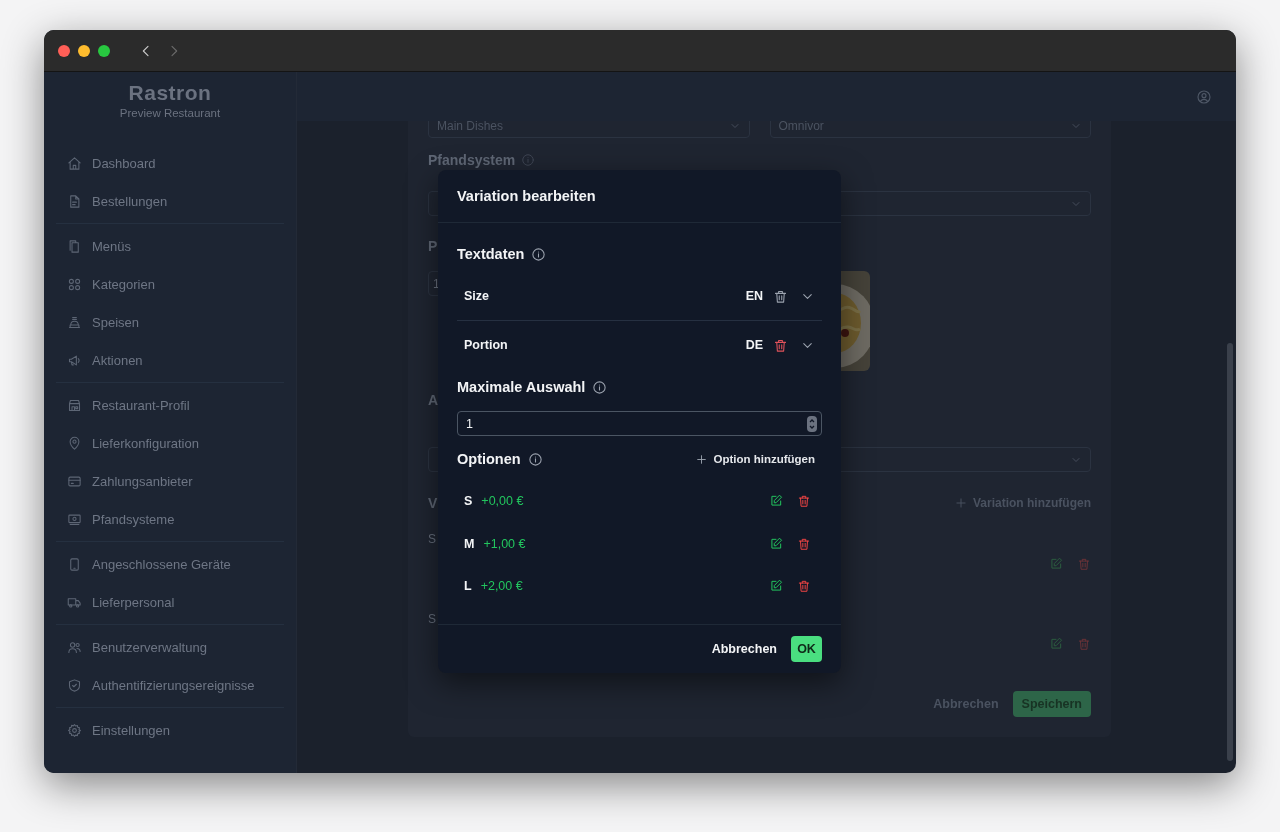 The height and width of the screenshot is (832, 1280). Describe the element at coordinates (74, 163) in the screenshot. I see `house-icon` at that location.